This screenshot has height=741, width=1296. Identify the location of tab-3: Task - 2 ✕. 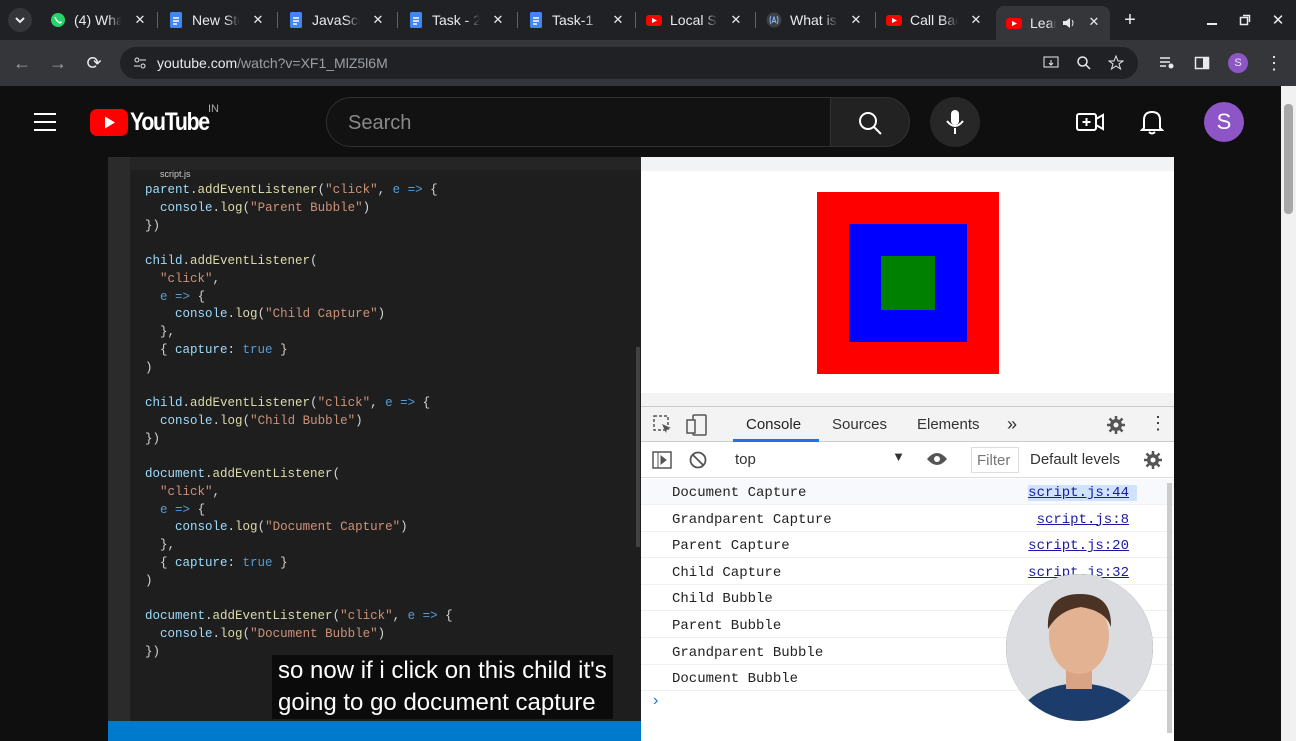
(458, 20).